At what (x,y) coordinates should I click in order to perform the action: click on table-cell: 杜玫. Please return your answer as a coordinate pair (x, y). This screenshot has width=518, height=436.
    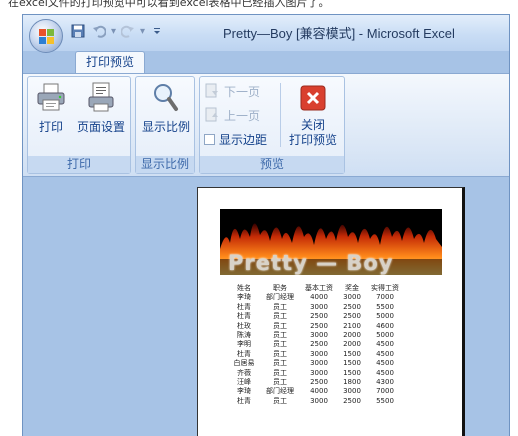
    Looking at the image, I should click on (244, 325).